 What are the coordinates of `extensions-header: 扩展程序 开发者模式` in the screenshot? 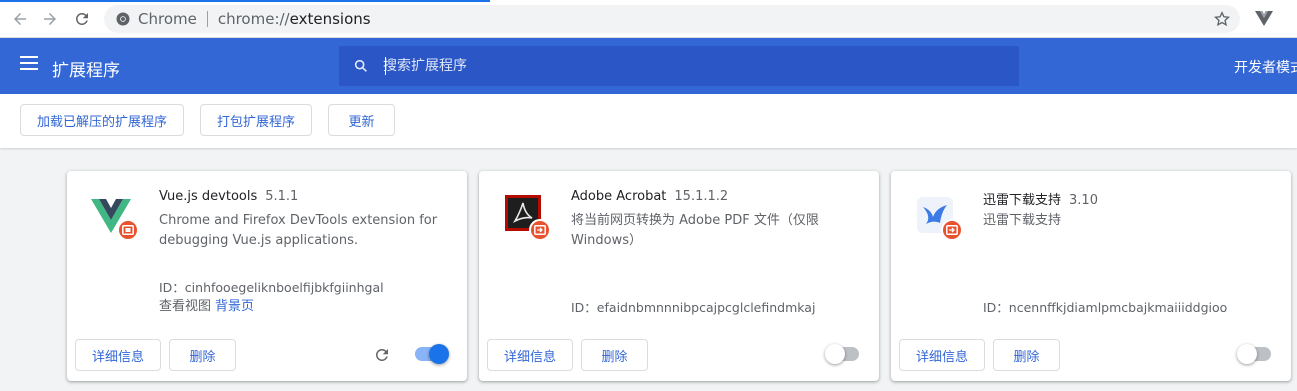 It's located at (648, 66).